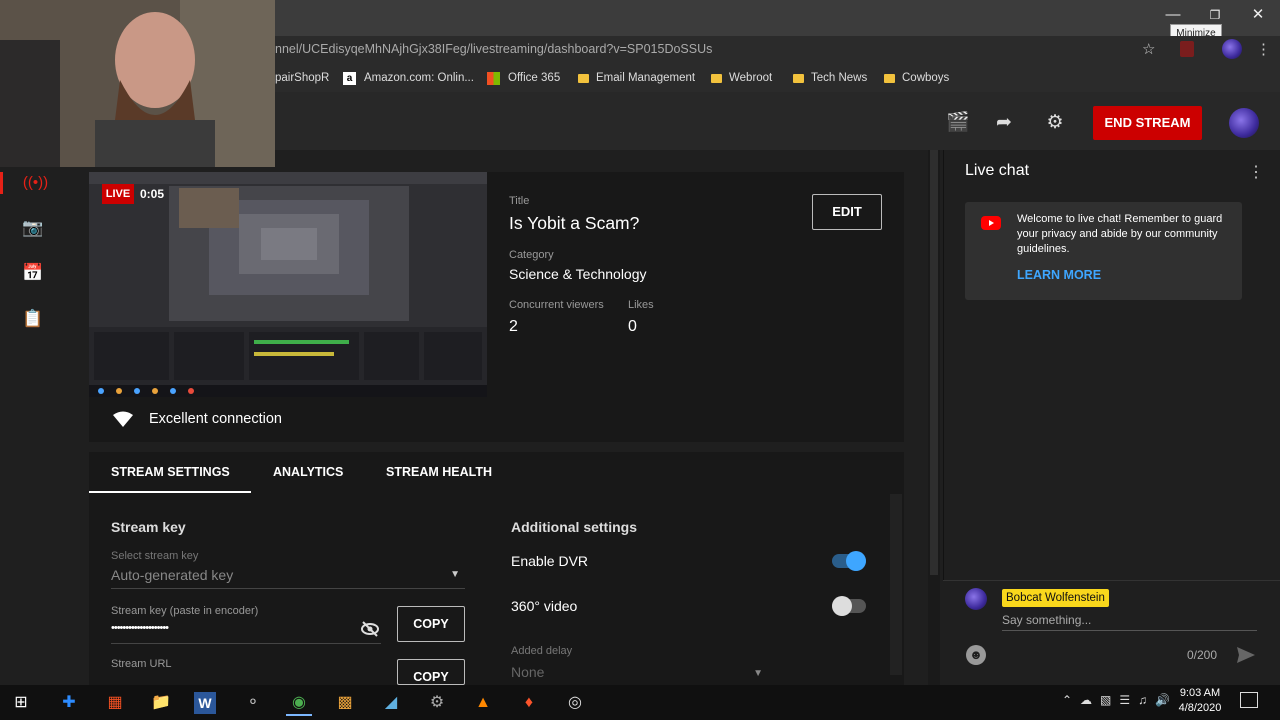 This screenshot has height=720, width=1280. I want to click on bookmark-item: pairShopR, so click(302, 78).